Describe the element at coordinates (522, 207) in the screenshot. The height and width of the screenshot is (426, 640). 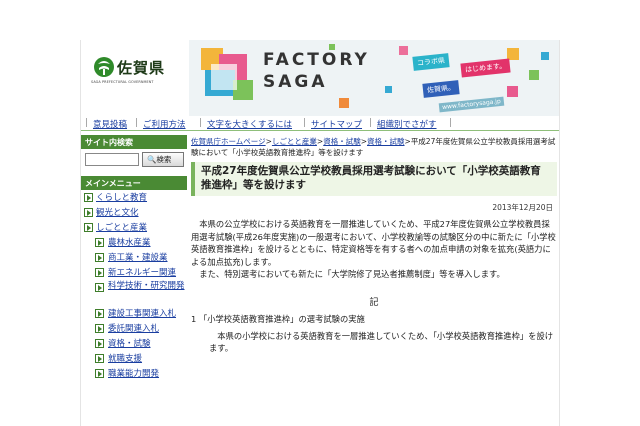
I see `publish-date: 2013年12月20日` at that location.